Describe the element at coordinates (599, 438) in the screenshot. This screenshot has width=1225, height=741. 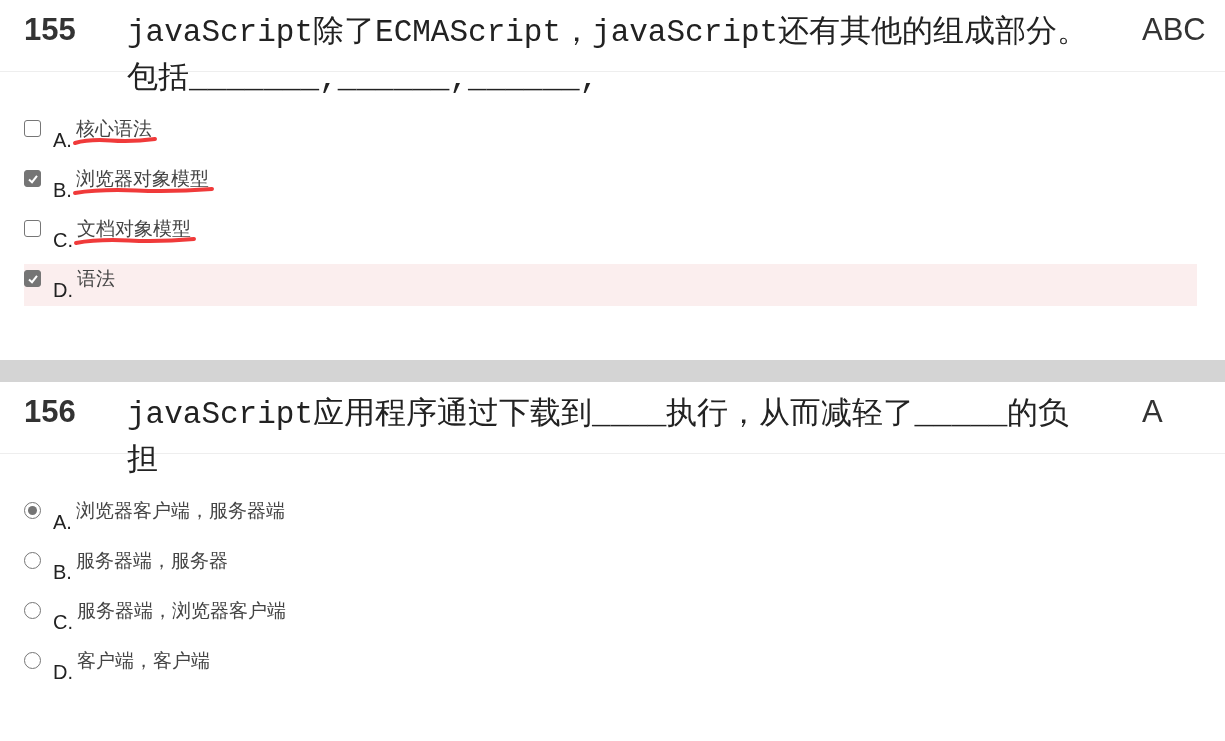
I see `question-text: javaScript应用程序通过下载到____执行，从而减轻了_____的负担` at that location.